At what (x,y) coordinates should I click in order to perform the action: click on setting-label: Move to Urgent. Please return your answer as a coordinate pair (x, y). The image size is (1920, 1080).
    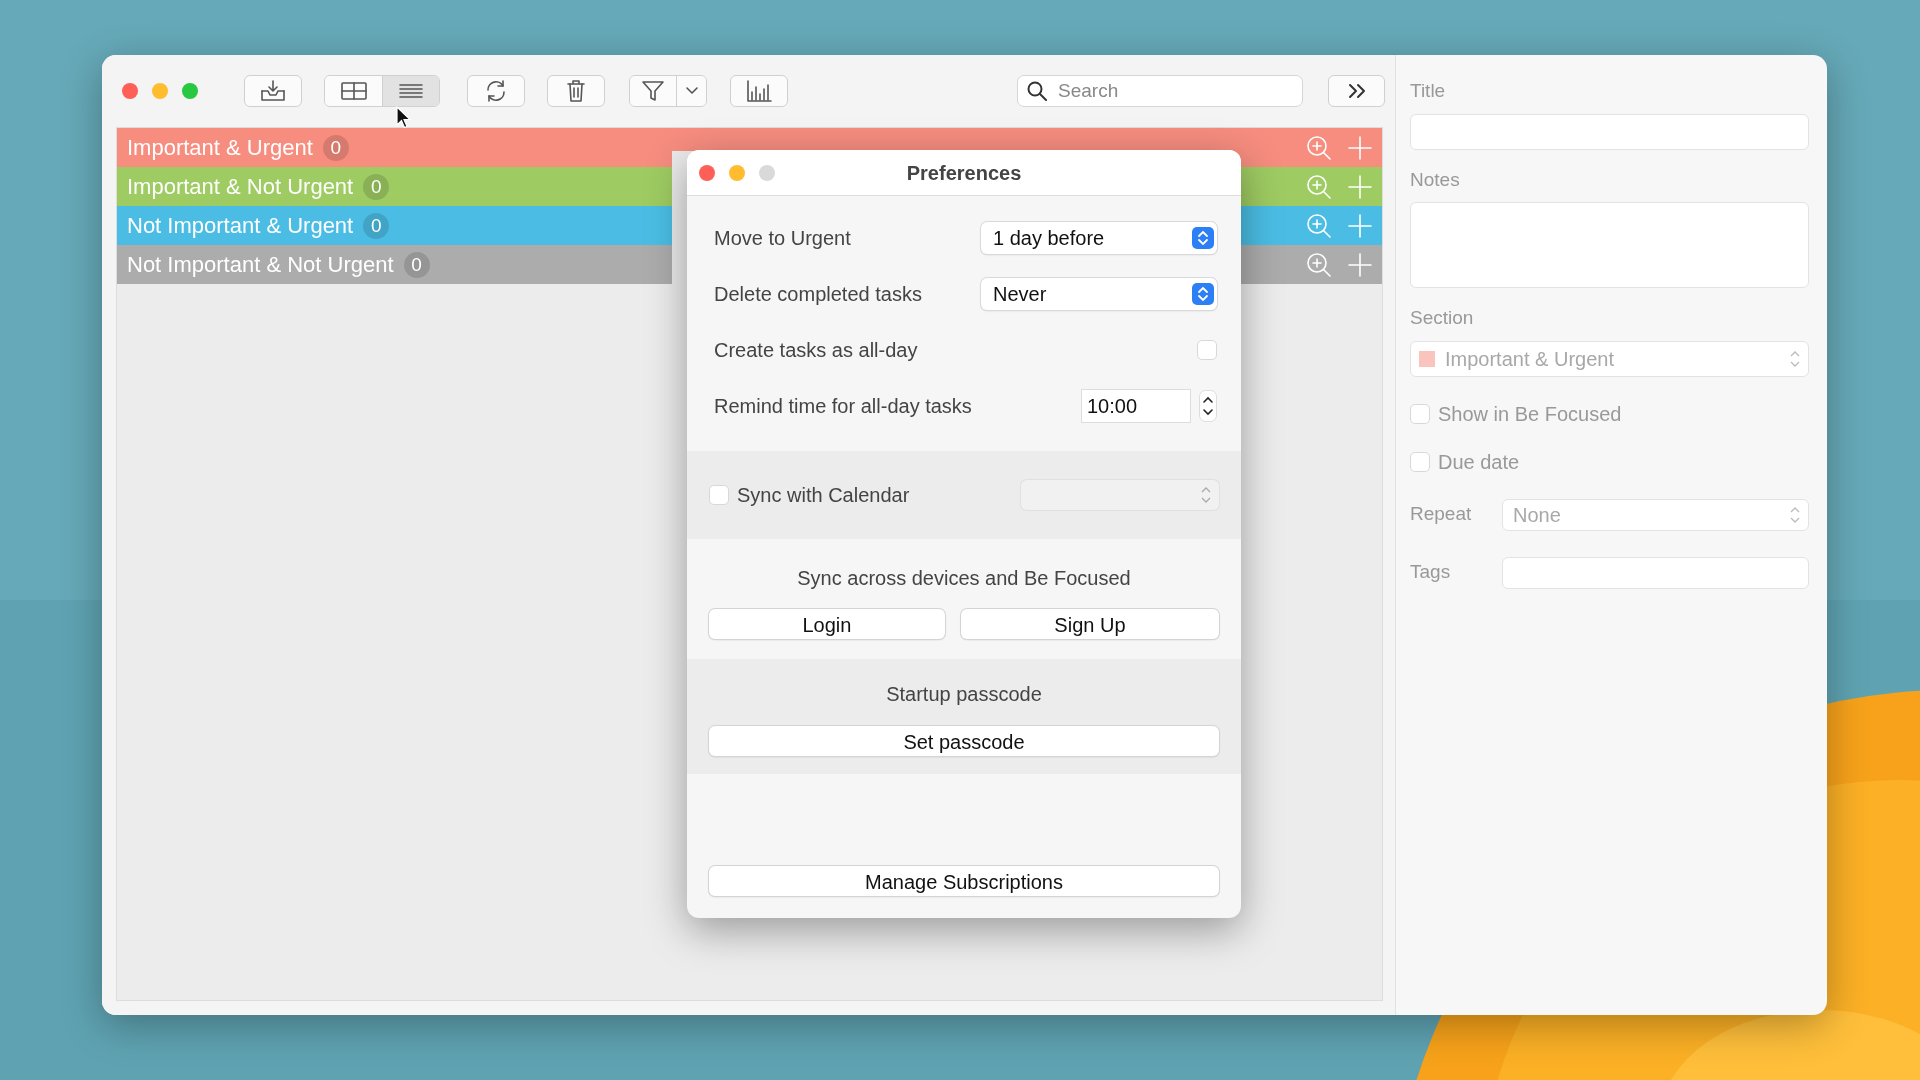
    Looking at the image, I should click on (782, 238).